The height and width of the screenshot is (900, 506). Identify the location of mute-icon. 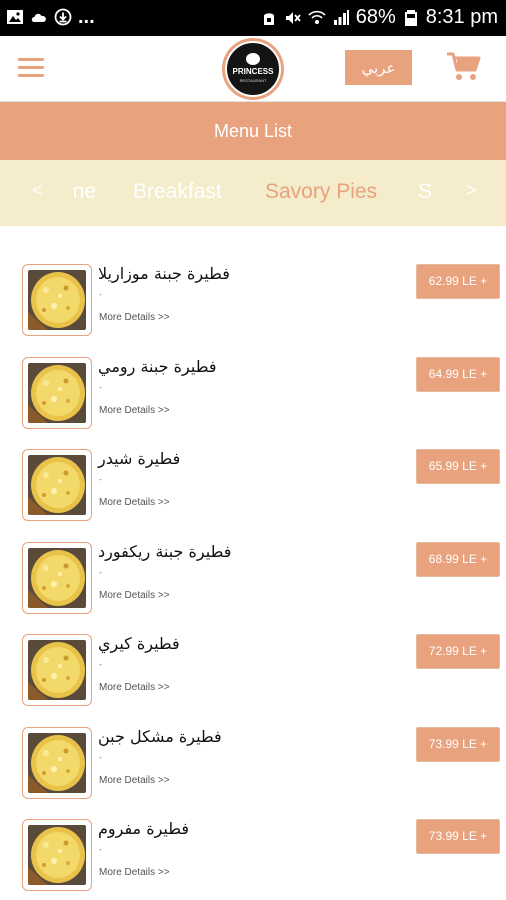
(293, 17).